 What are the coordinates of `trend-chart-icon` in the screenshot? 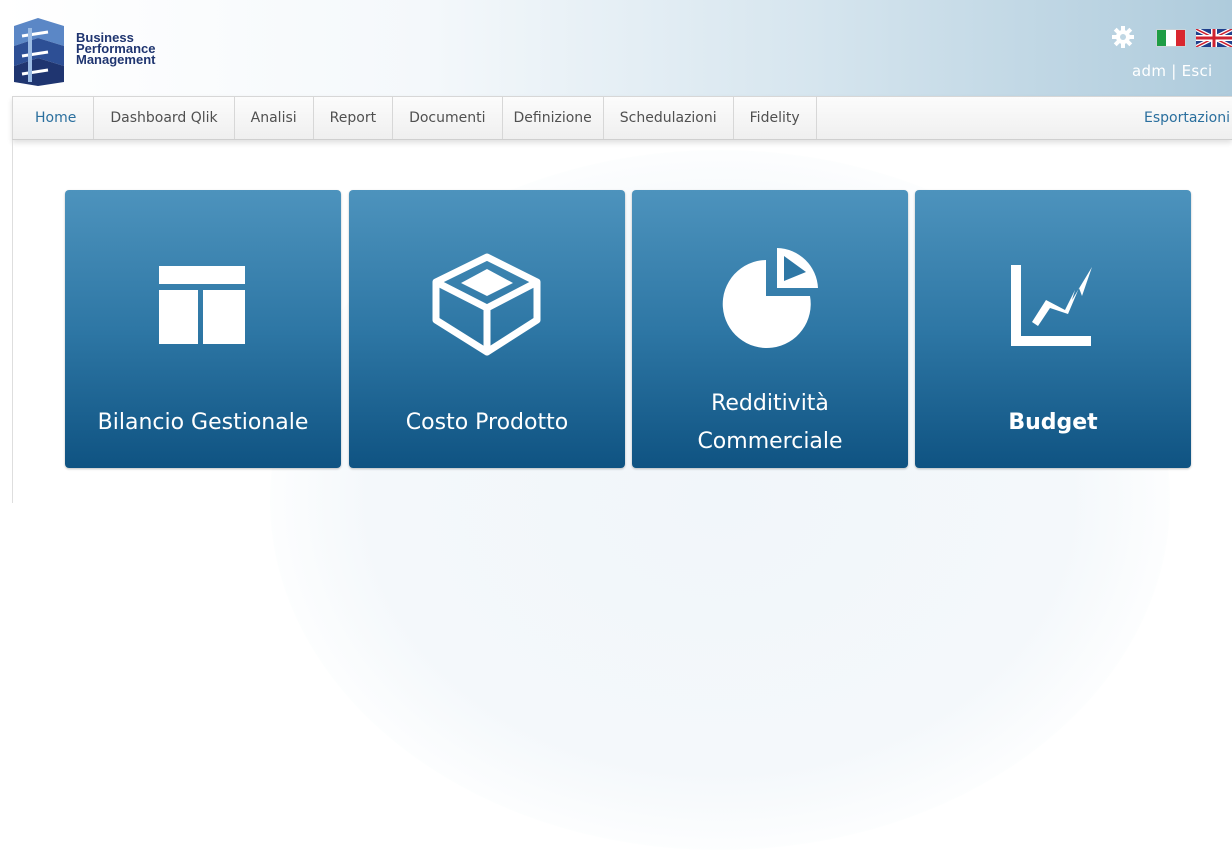 It's located at (1051, 305).